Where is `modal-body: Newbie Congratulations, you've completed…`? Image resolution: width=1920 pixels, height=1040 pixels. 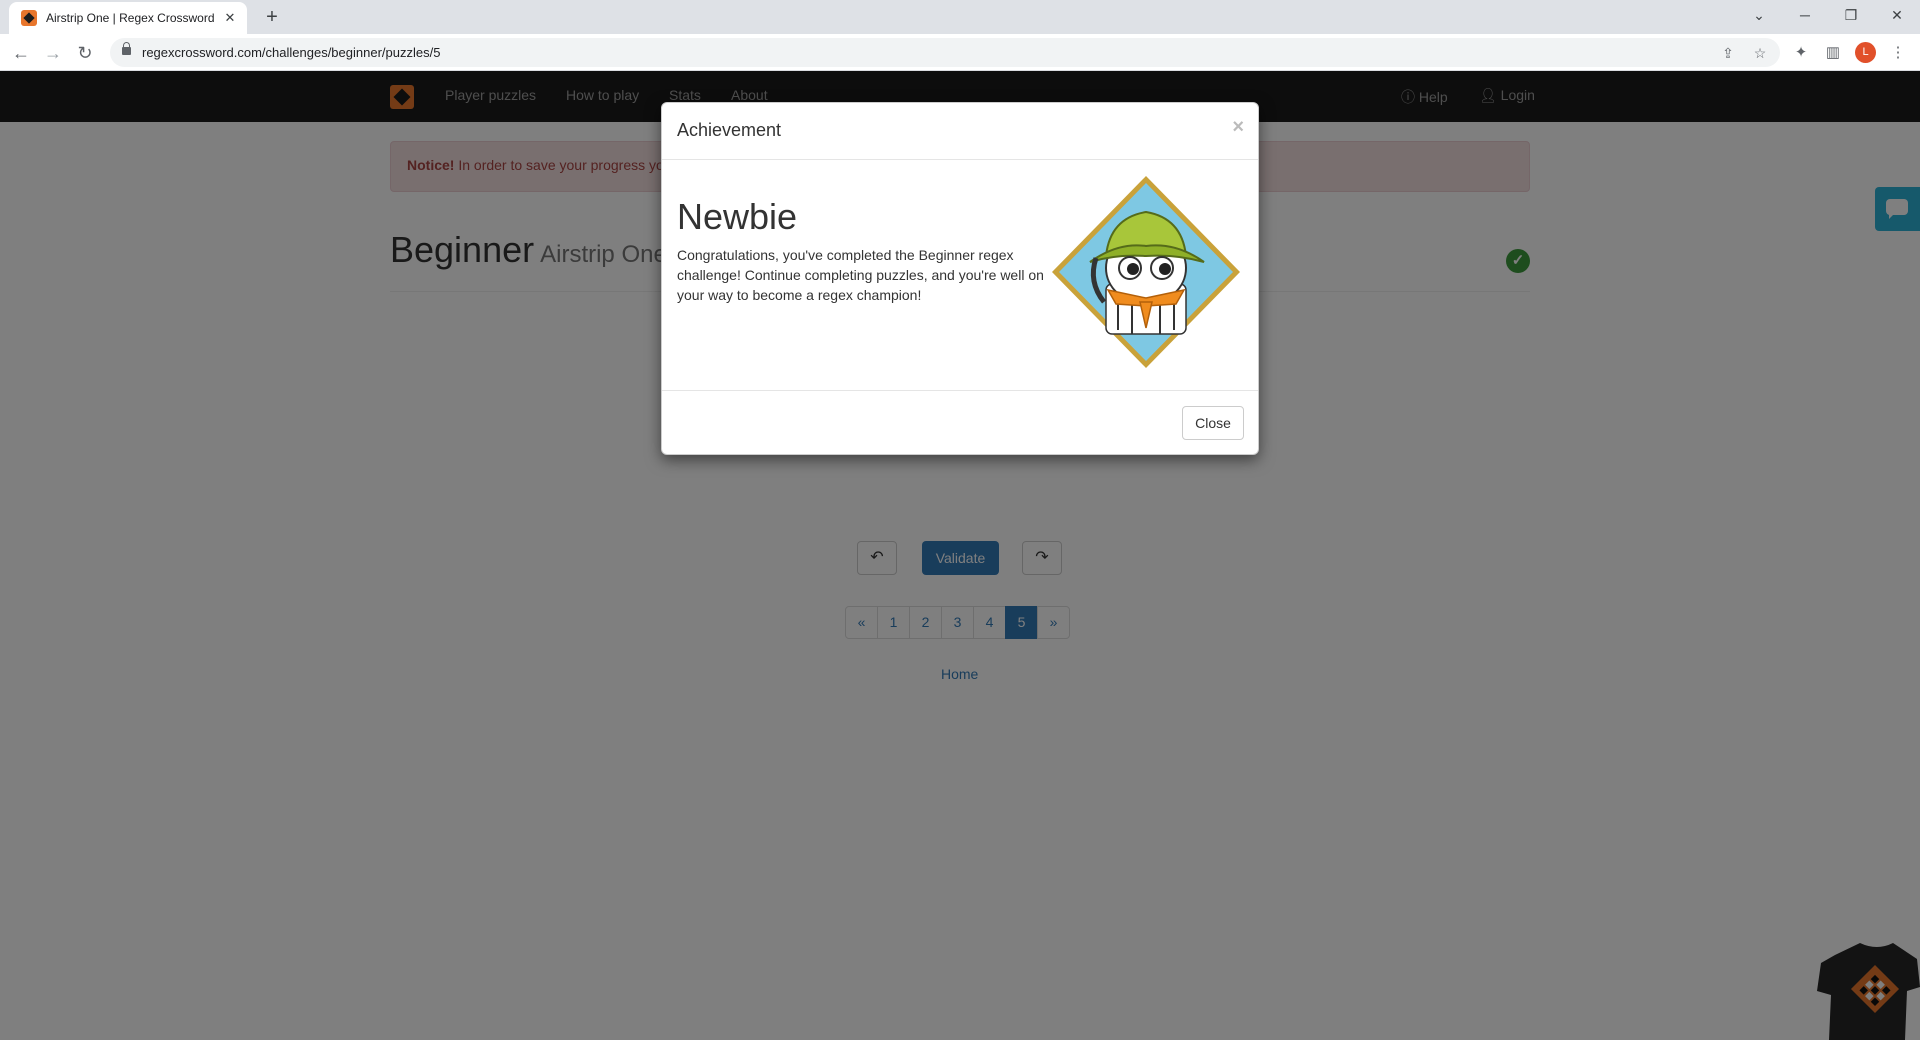
modal-body: Newbie Congratulations, you've completed… is located at coordinates (960, 276).